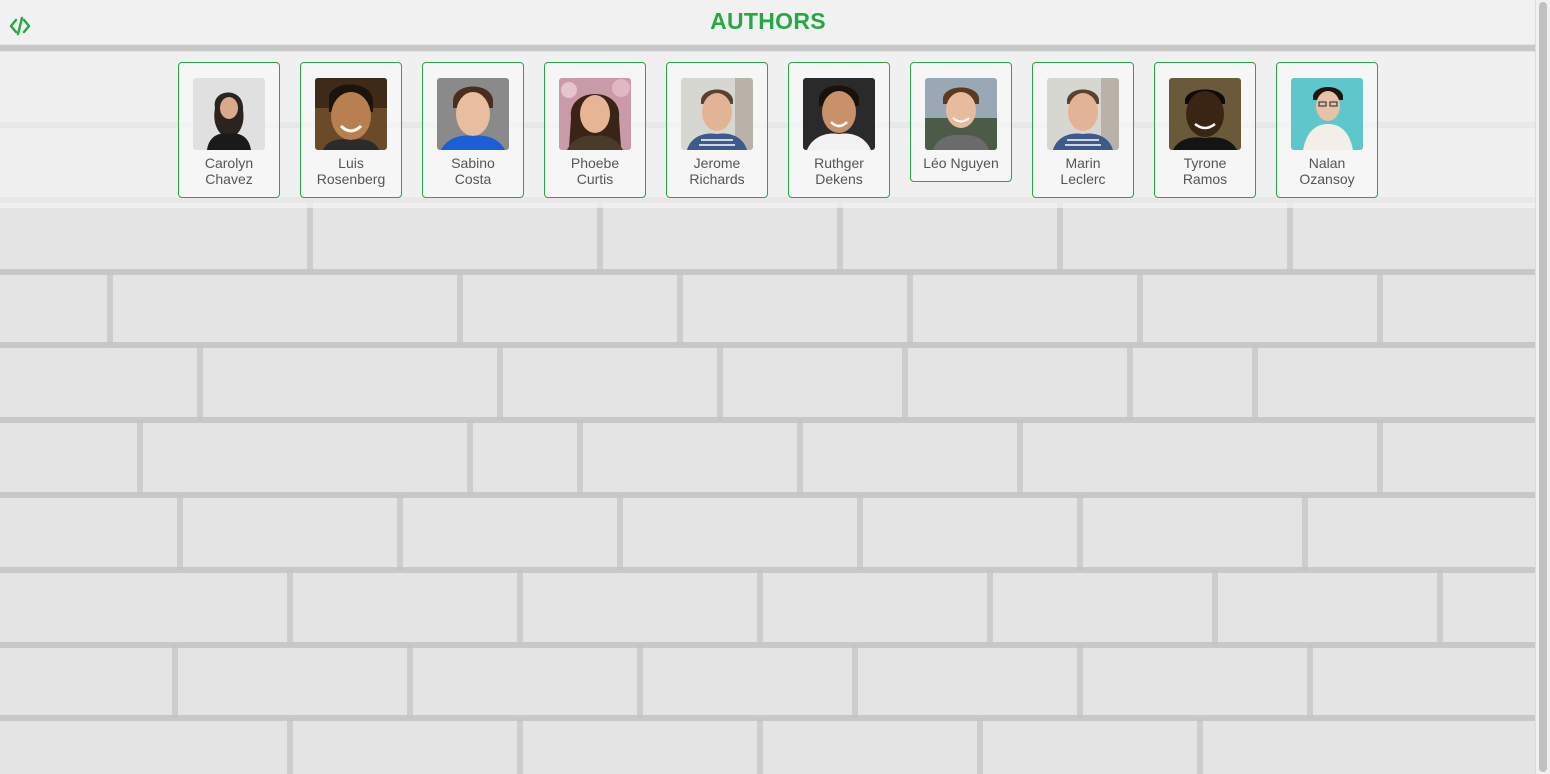  I want to click on author-name: Sabino Costa, so click(473, 171).